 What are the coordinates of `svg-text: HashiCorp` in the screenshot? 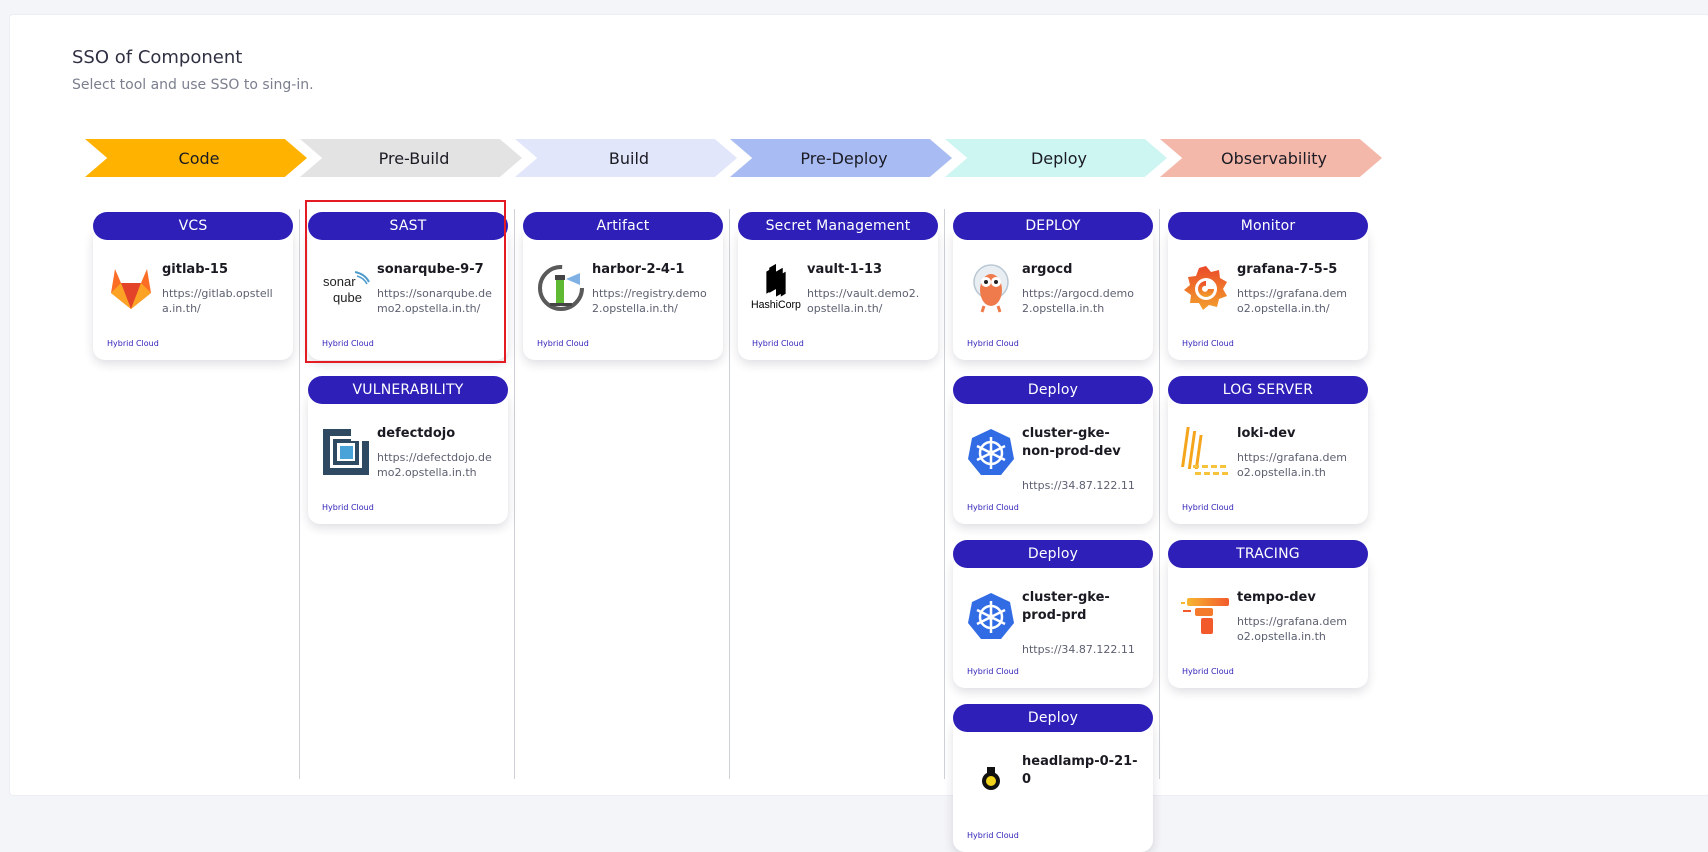 It's located at (776, 305).